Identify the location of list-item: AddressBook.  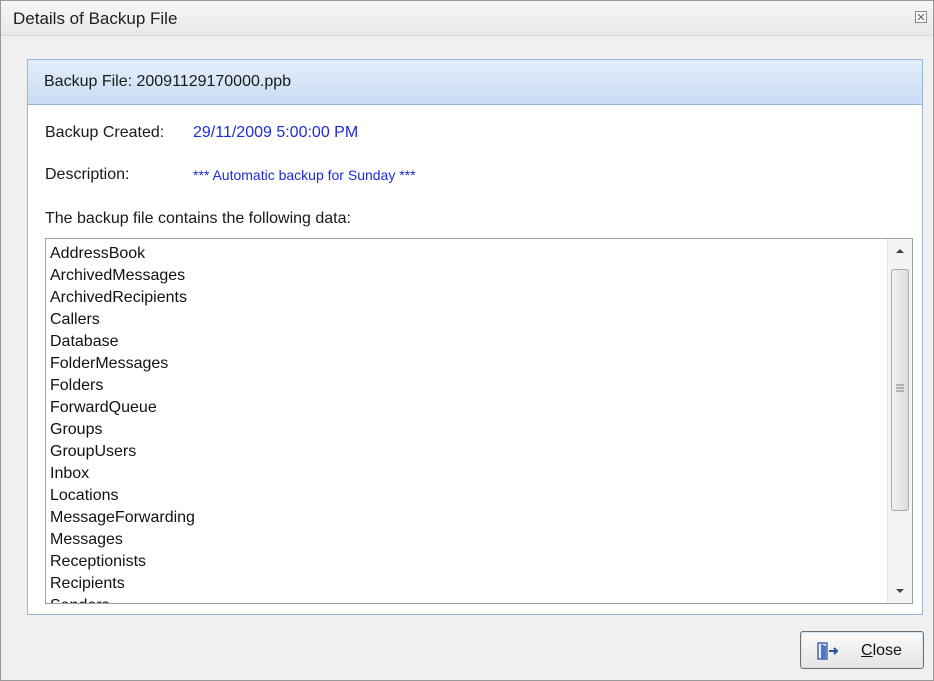
(122, 254).